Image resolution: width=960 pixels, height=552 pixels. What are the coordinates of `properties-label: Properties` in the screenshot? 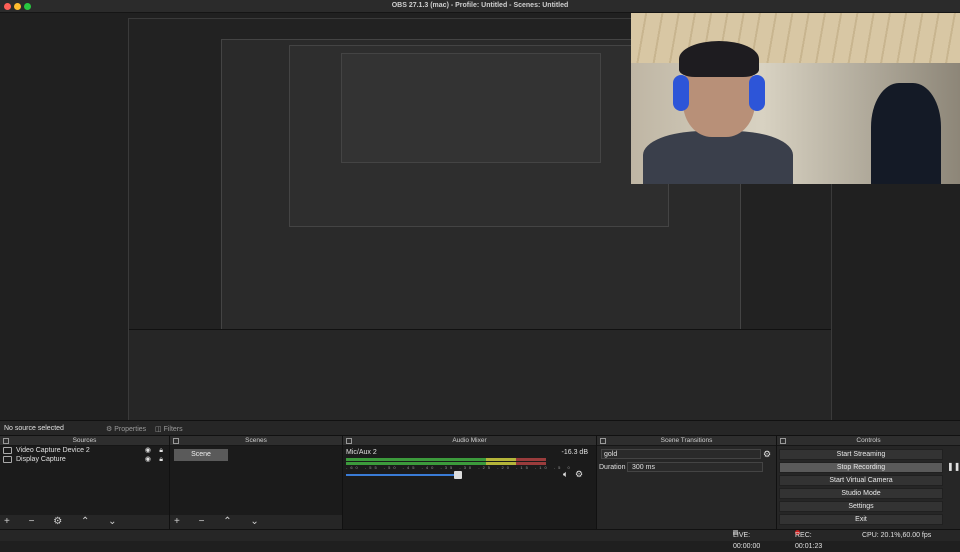 It's located at (130, 429).